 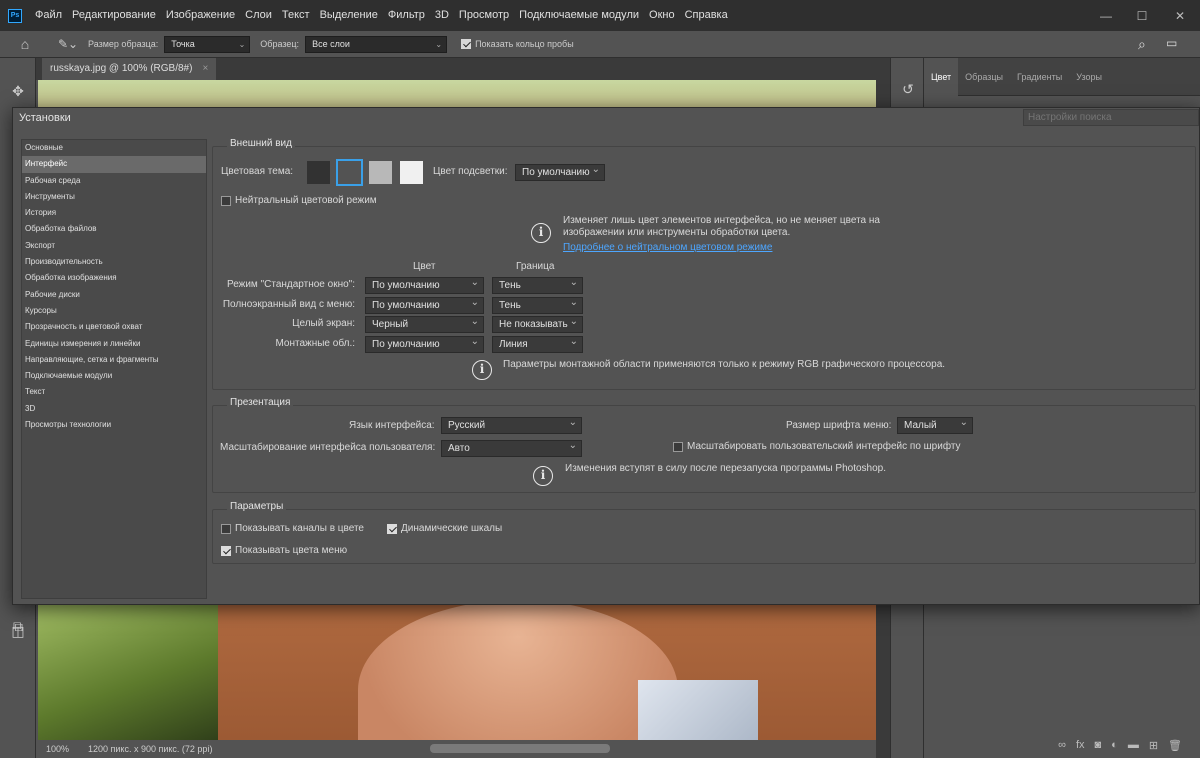 I want to click on menu-item: Просмотр, so click(x=484, y=15).